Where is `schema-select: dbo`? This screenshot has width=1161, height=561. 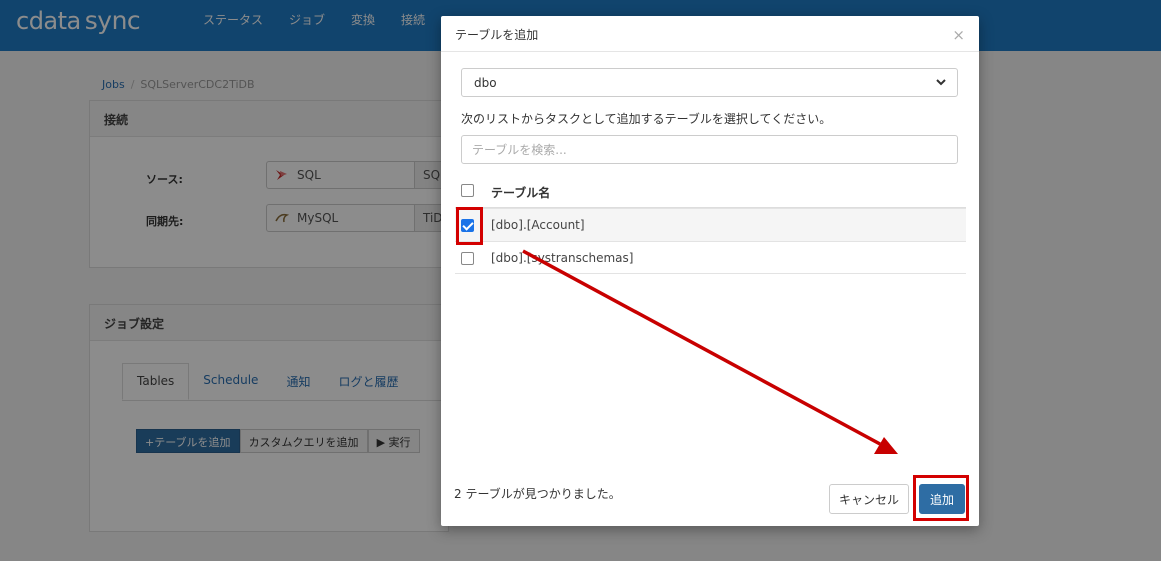 schema-select: dbo is located at coordinates (709, 82).